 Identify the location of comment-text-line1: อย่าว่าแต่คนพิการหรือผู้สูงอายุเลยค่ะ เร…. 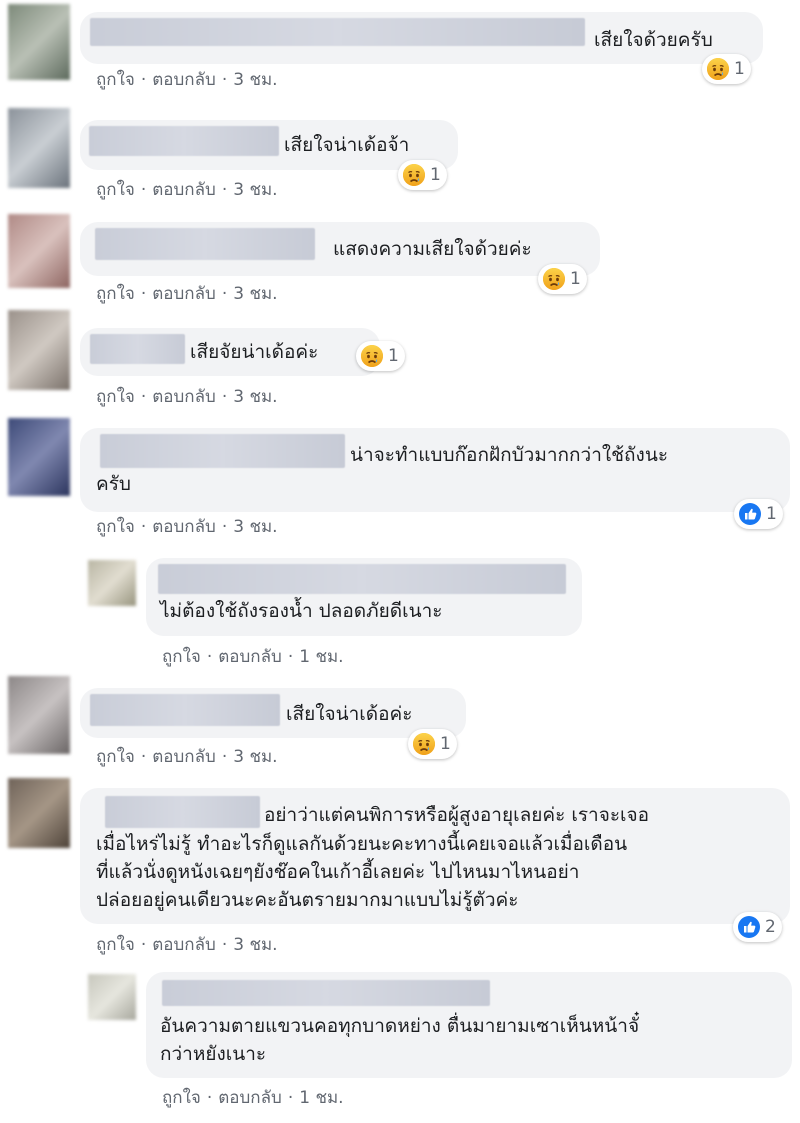
(457, 815).